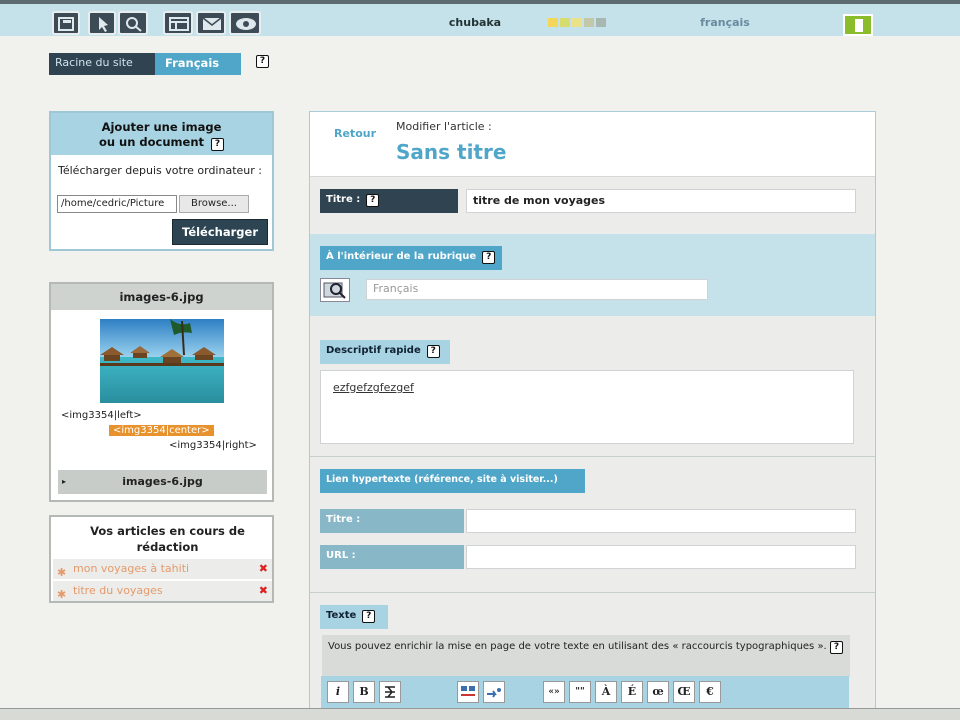 The width and height of the screenshot is (960, 720). I want to click on bold-button: B, so click(364, 692).